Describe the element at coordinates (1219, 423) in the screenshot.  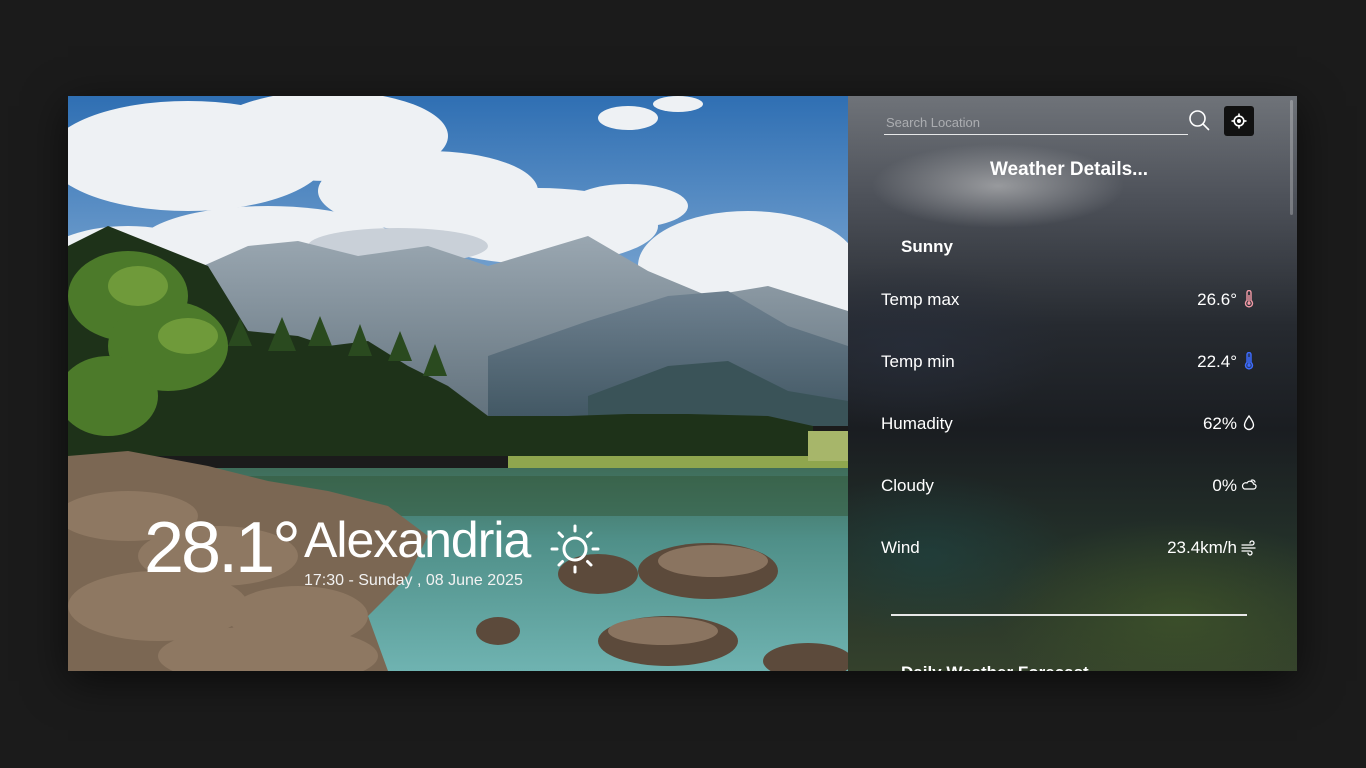
I see `detail-value: 62%` at that location.